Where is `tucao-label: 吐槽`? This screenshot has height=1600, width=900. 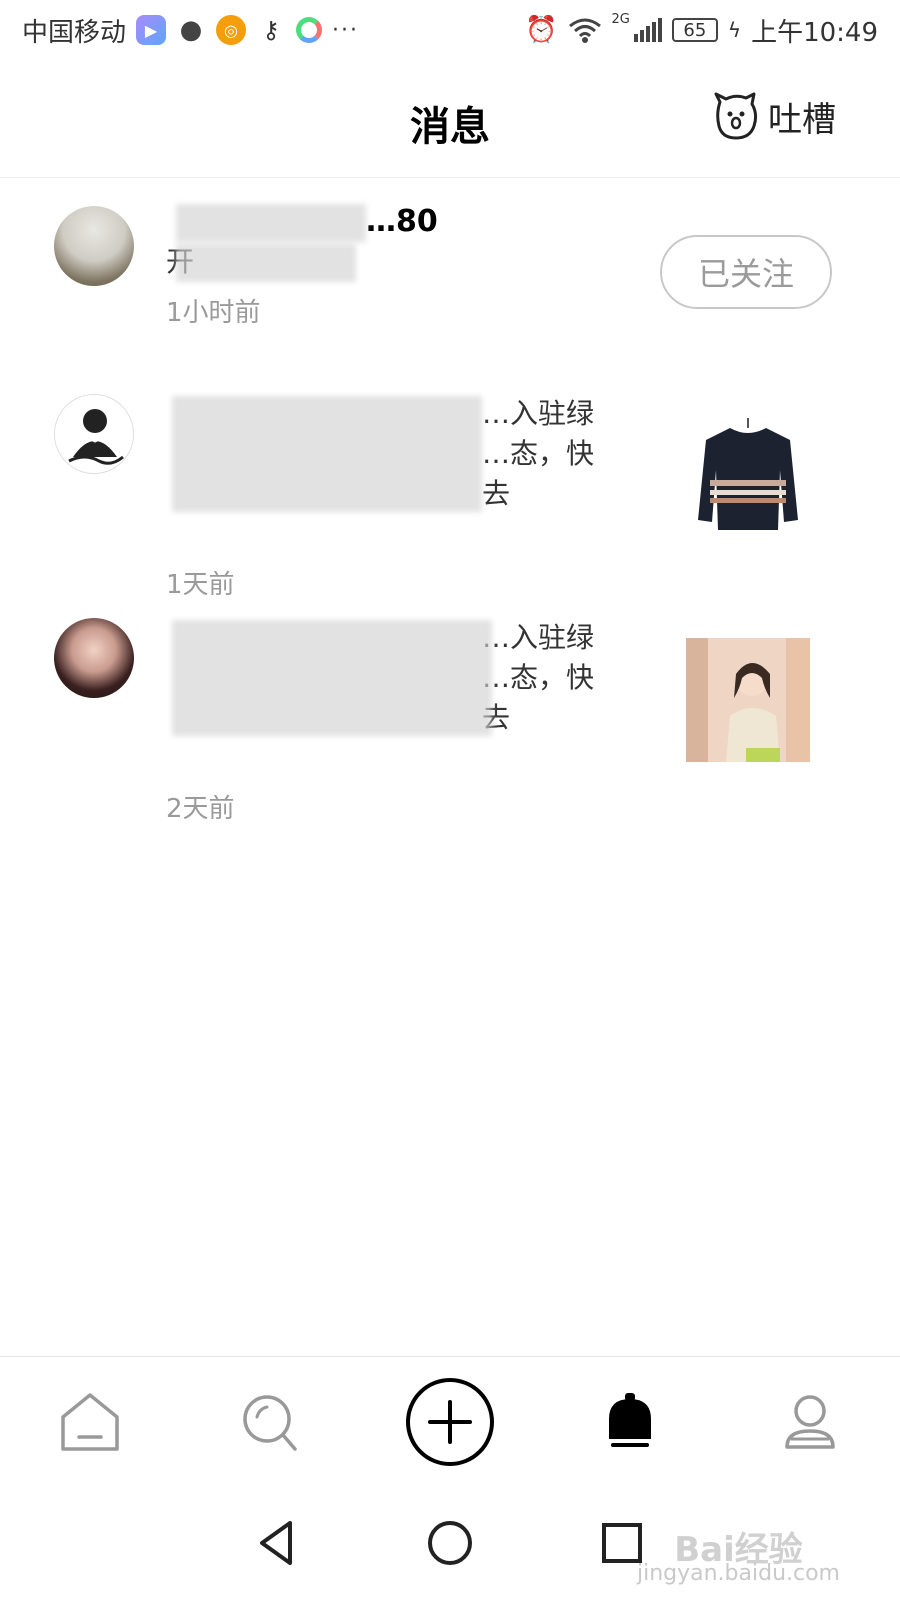
tucao-label: 吐槽 is located at coordinates (802, 119).